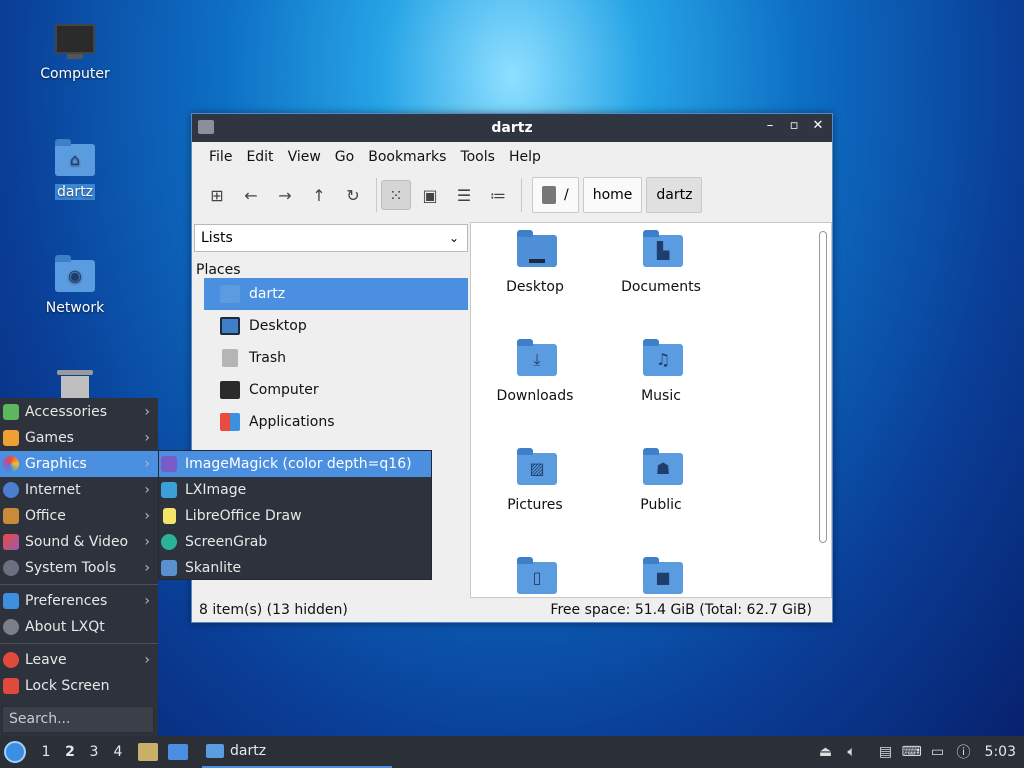 The height and width of the screenshot is (768, 1024). I want to click on detail-view-icon: ≔, so click(498, 195).